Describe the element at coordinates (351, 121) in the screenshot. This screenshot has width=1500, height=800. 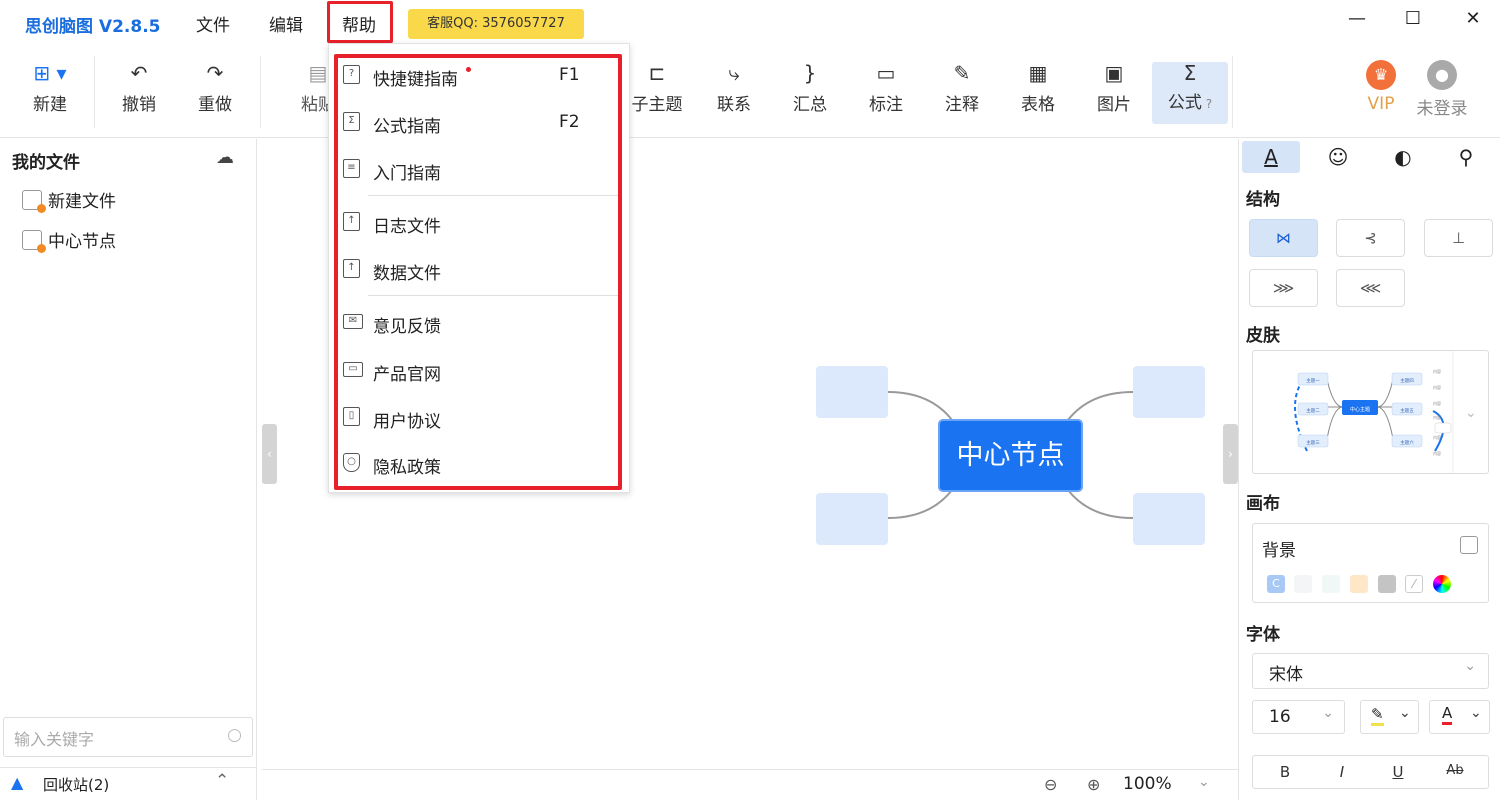
I see `formula-doc-icon: Σ` at that location.